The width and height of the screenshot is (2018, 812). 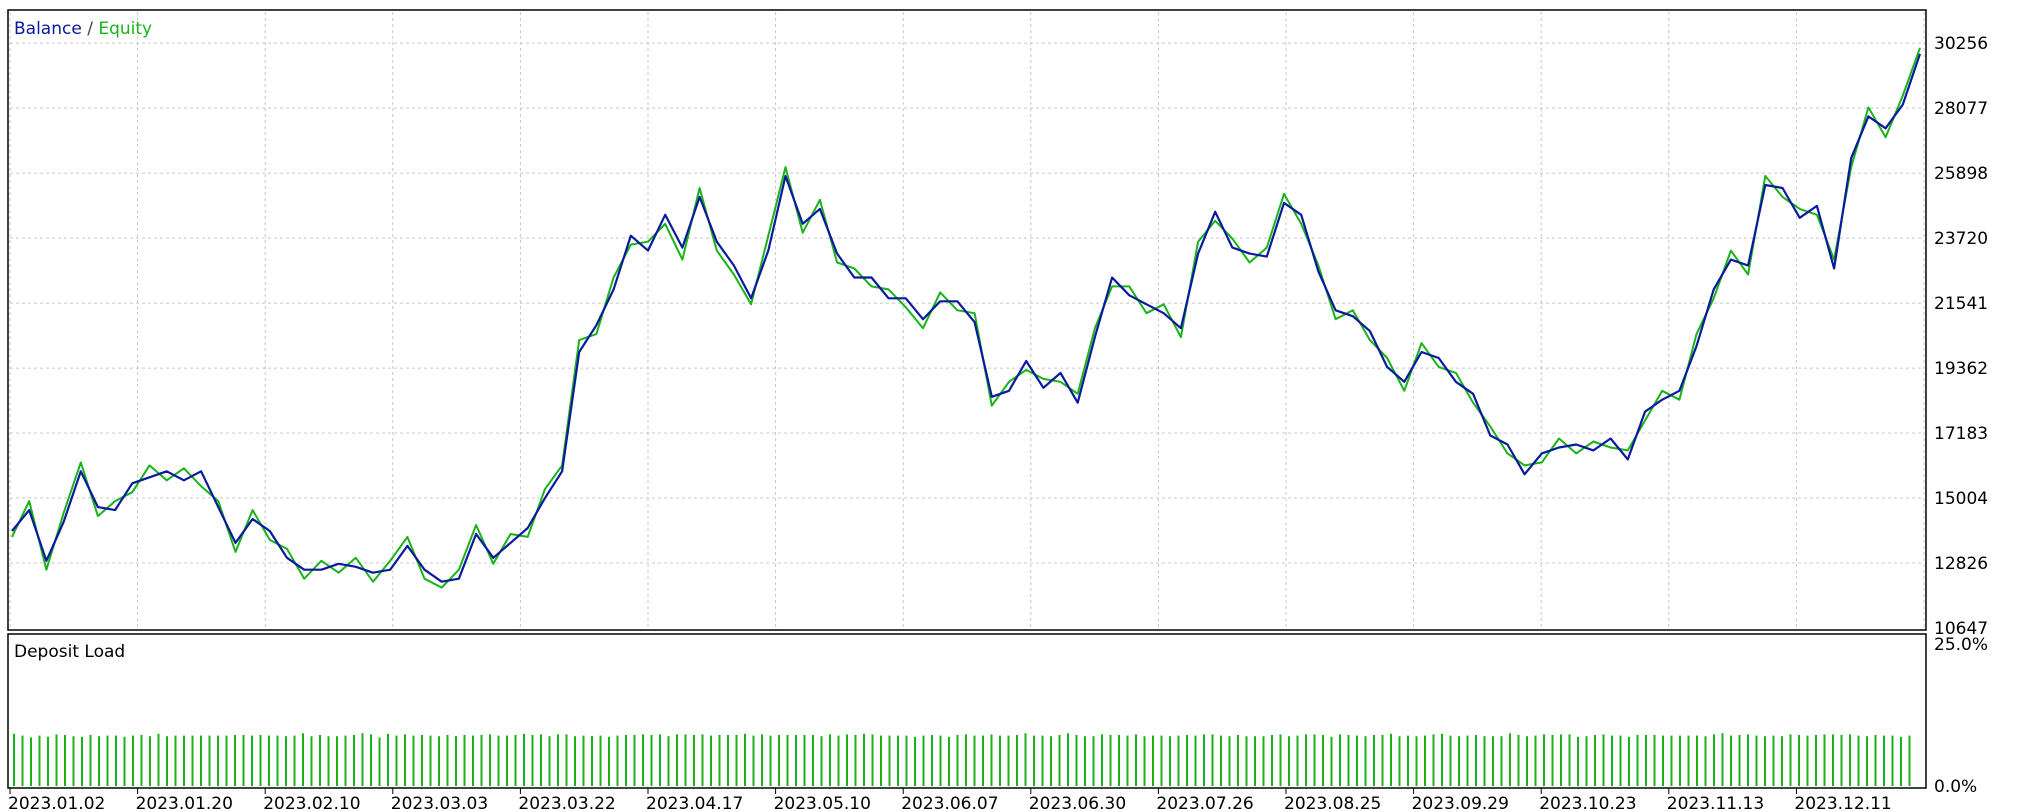 What do you see at coordinates (1961, 369) in the screenshot?
I see `y-tick-label: 19362` at bounding box center [1961, 369].